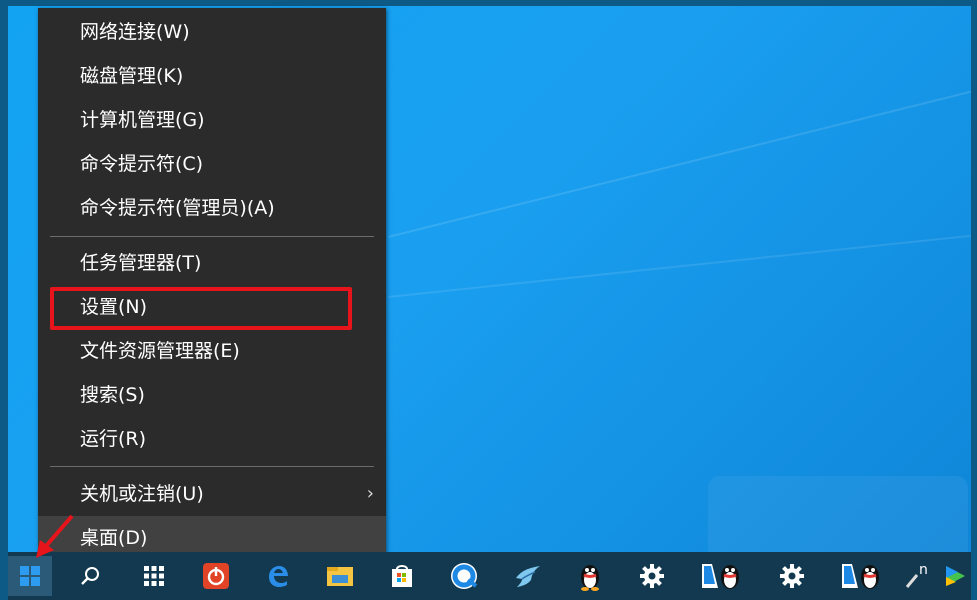  I want to click on video-player-icon, so click(955, 576).